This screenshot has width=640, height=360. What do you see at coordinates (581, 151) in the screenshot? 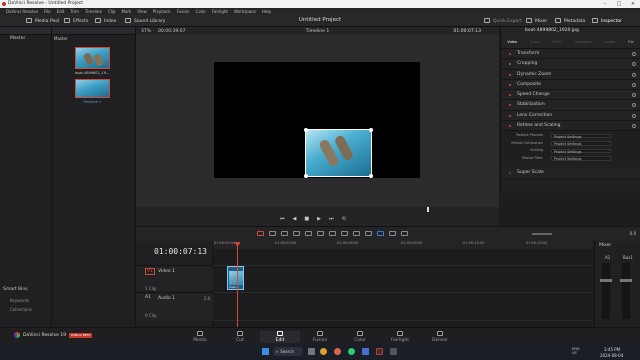
I see `scaling-select: Project Settings` at bounding box center [581, 151].